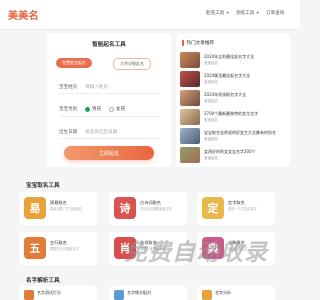  I want to click on hot-articles-header: 热门文章推荐, so click(198, 43).